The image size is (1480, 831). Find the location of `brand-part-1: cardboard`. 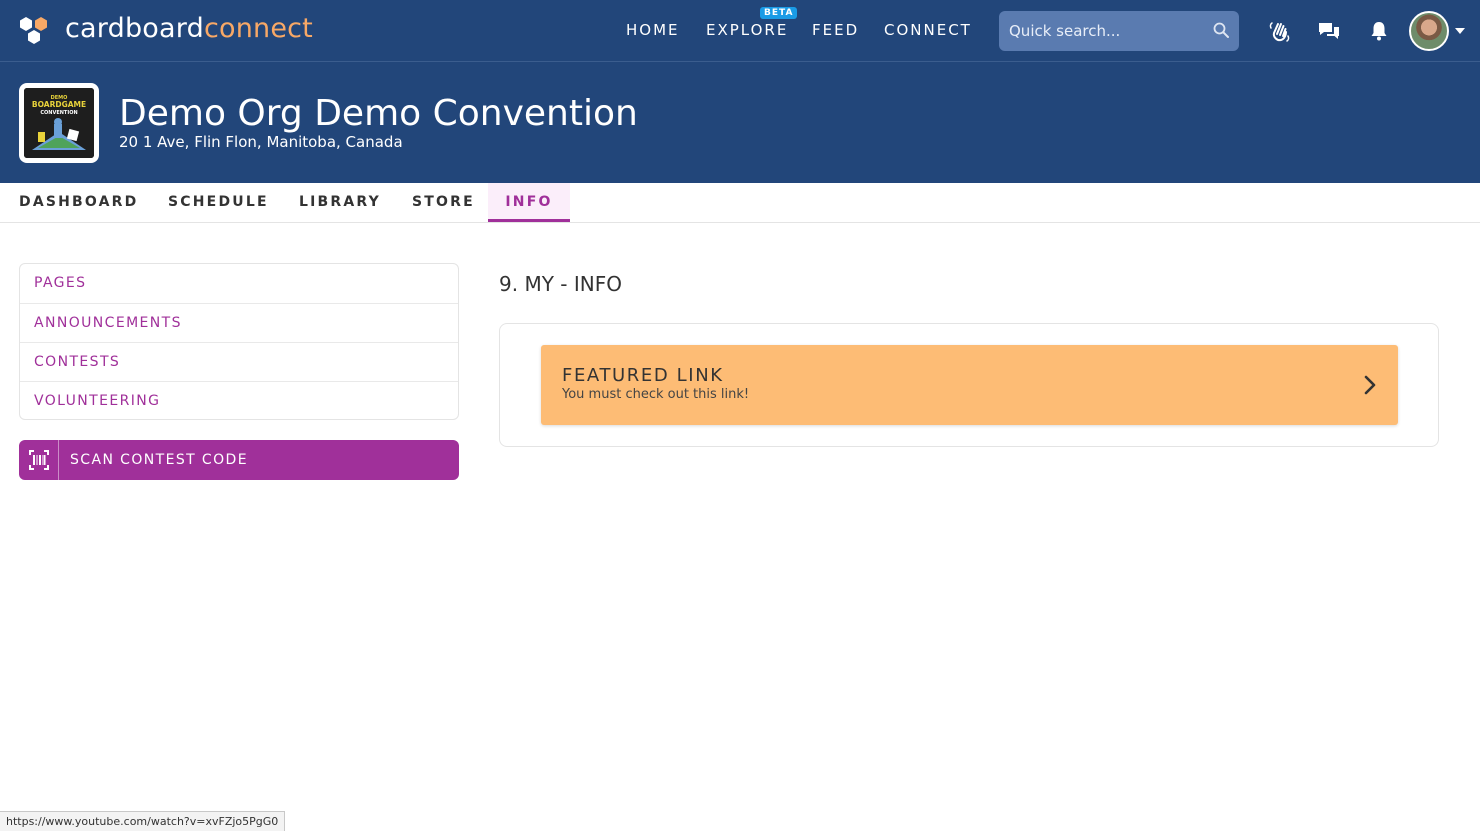

brand-part-1: cardboard is located at coordinates (134, 28).